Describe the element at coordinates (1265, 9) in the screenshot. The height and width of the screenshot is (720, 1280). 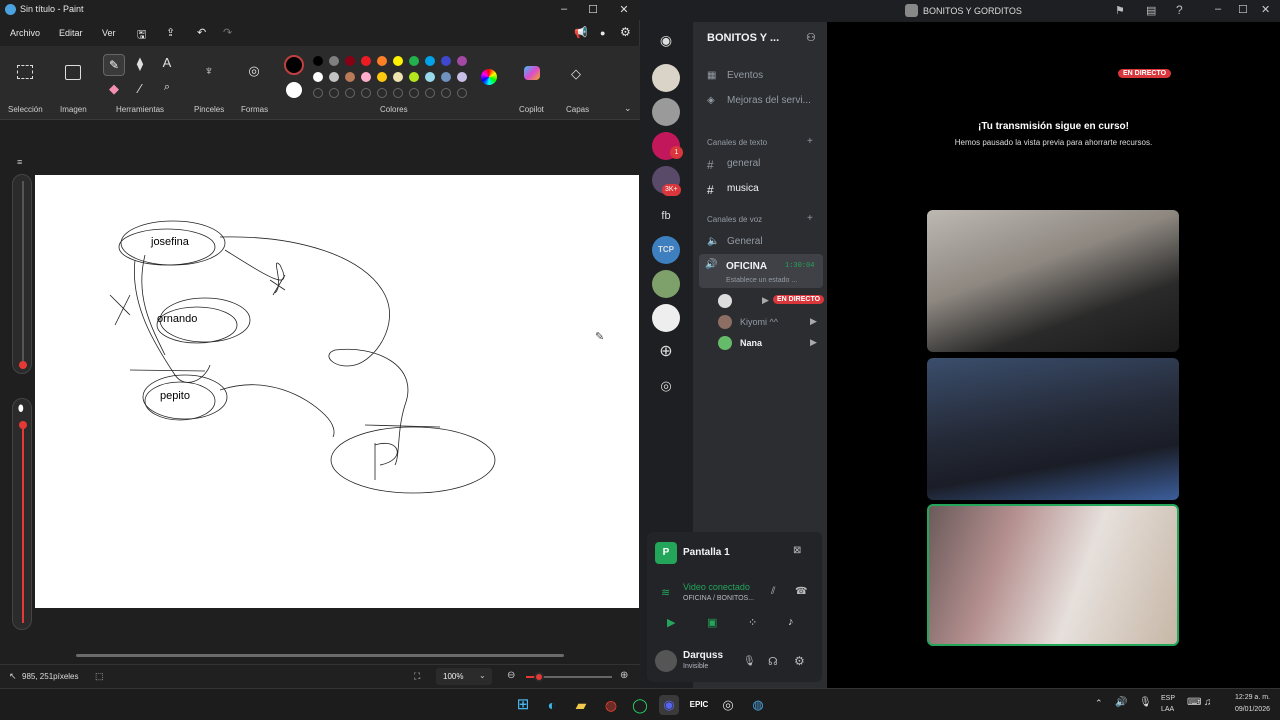
I see `close-icon: ✕` at that location.